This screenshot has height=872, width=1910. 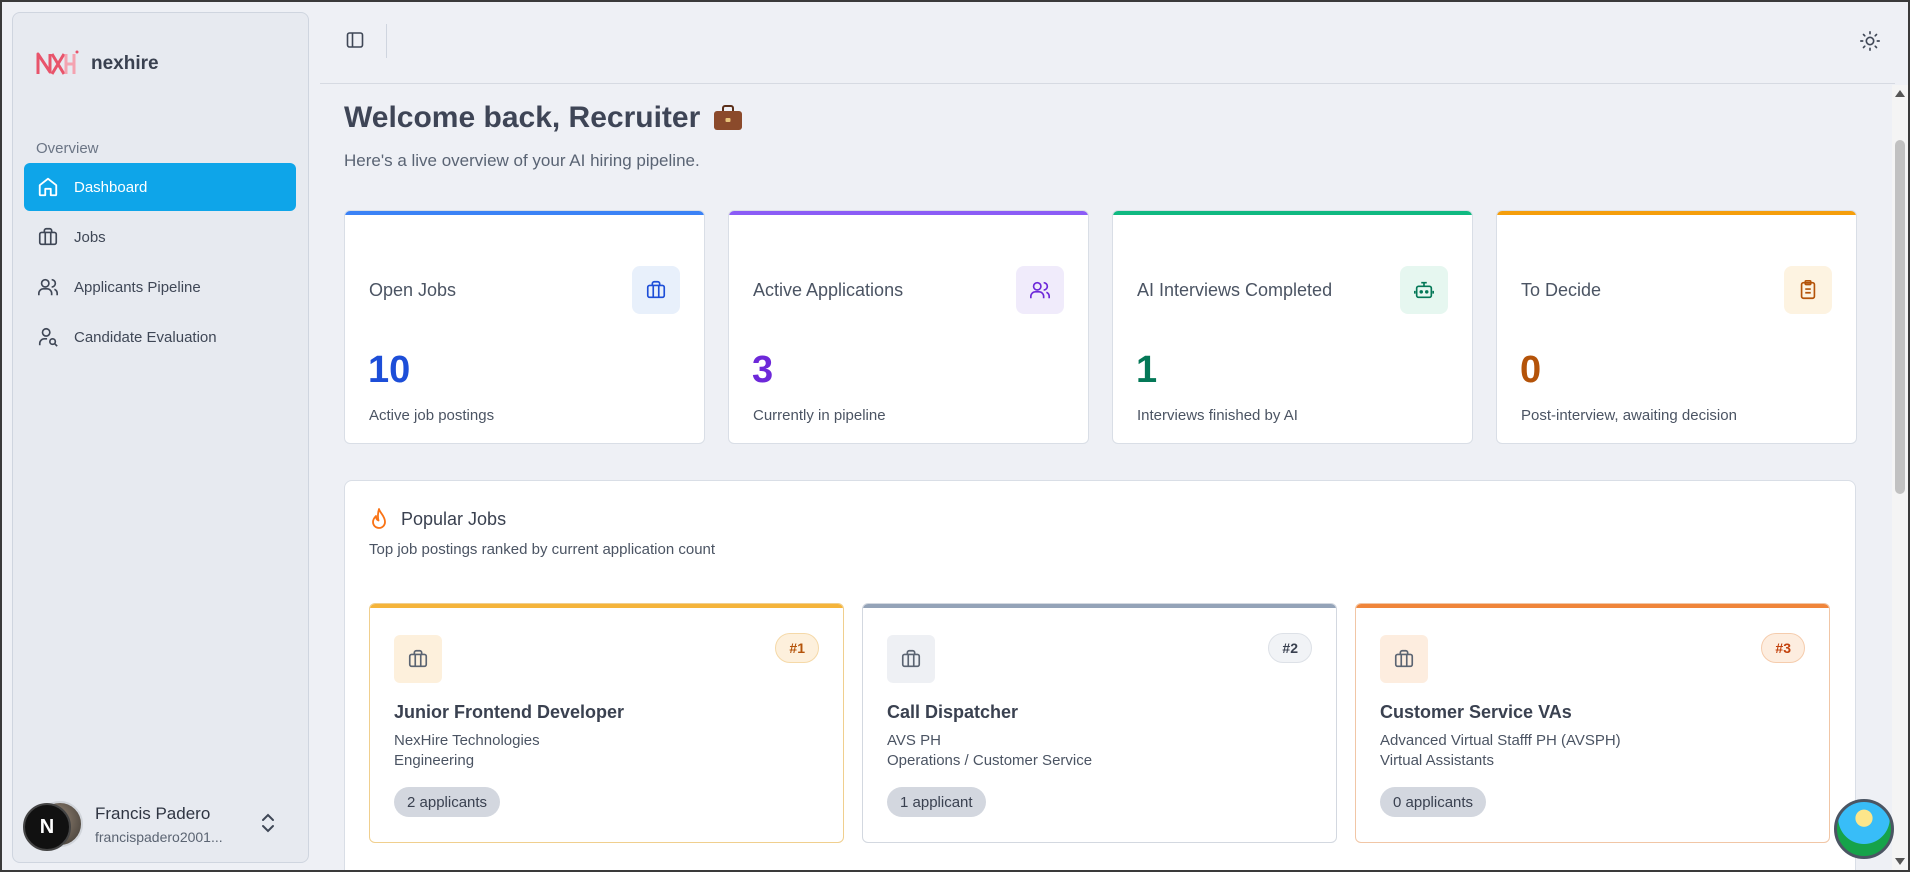 I want to click on applicant-count-badge: 1 applicant, so click(x=936, y=802).